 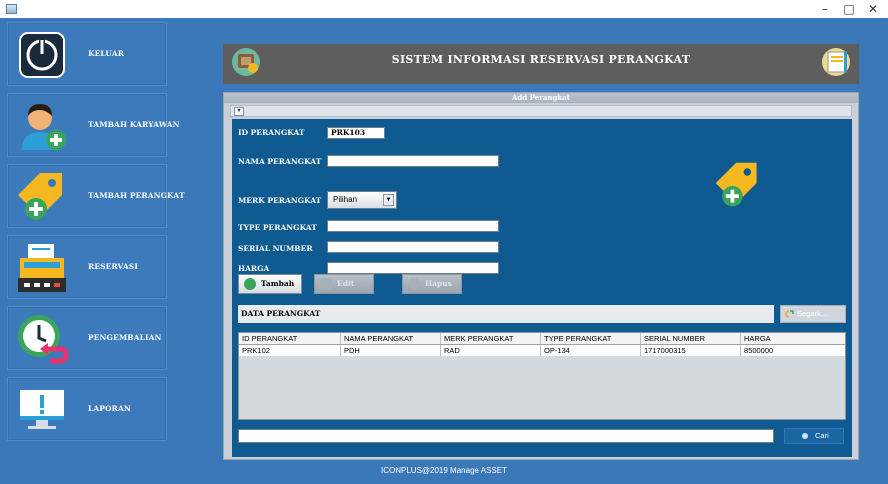 I want to click on plus-icon, so click(x=250, y=284).